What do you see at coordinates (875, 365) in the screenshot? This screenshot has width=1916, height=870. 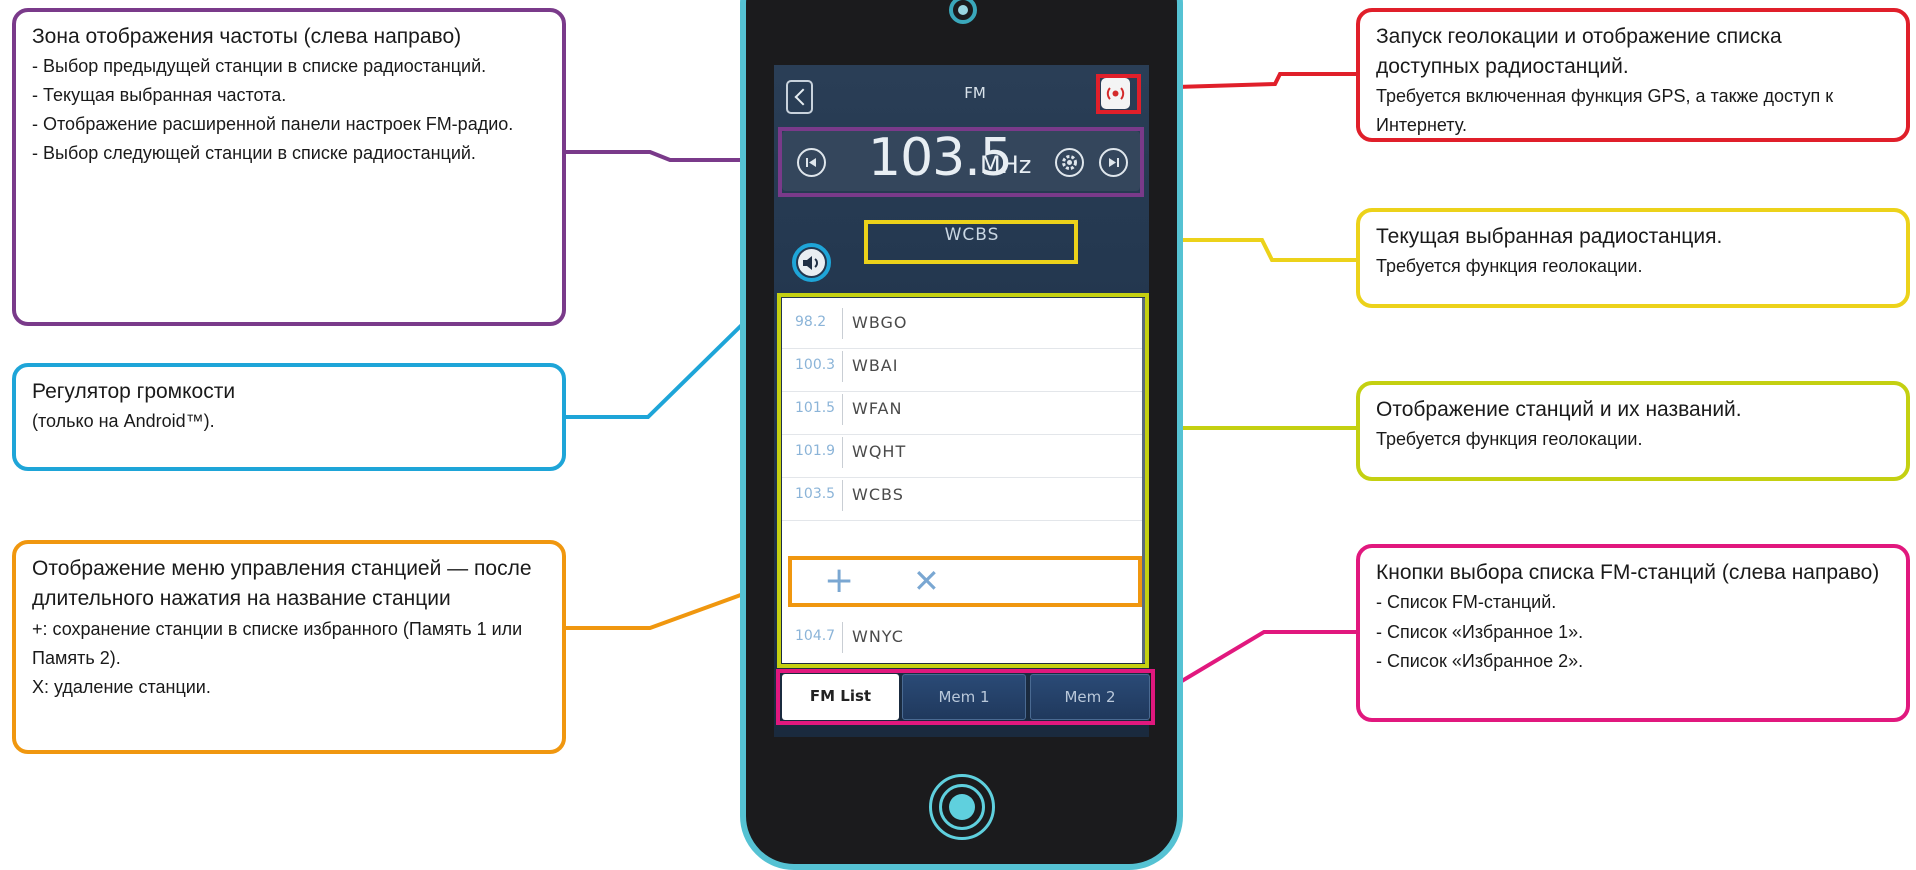 I see `station-name: WBAI` at bounding box center [875, 365].